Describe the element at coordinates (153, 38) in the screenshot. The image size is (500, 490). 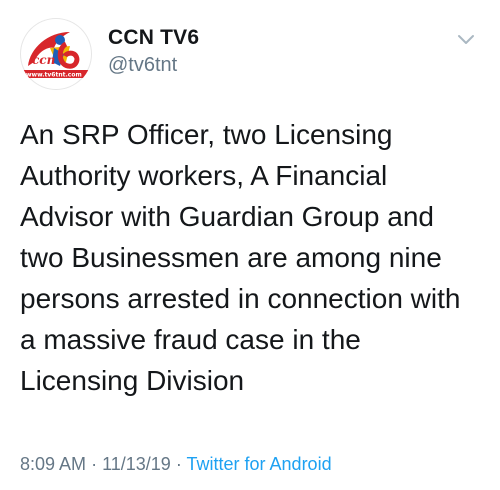
I see `display-name: CCN TV6` at that location.